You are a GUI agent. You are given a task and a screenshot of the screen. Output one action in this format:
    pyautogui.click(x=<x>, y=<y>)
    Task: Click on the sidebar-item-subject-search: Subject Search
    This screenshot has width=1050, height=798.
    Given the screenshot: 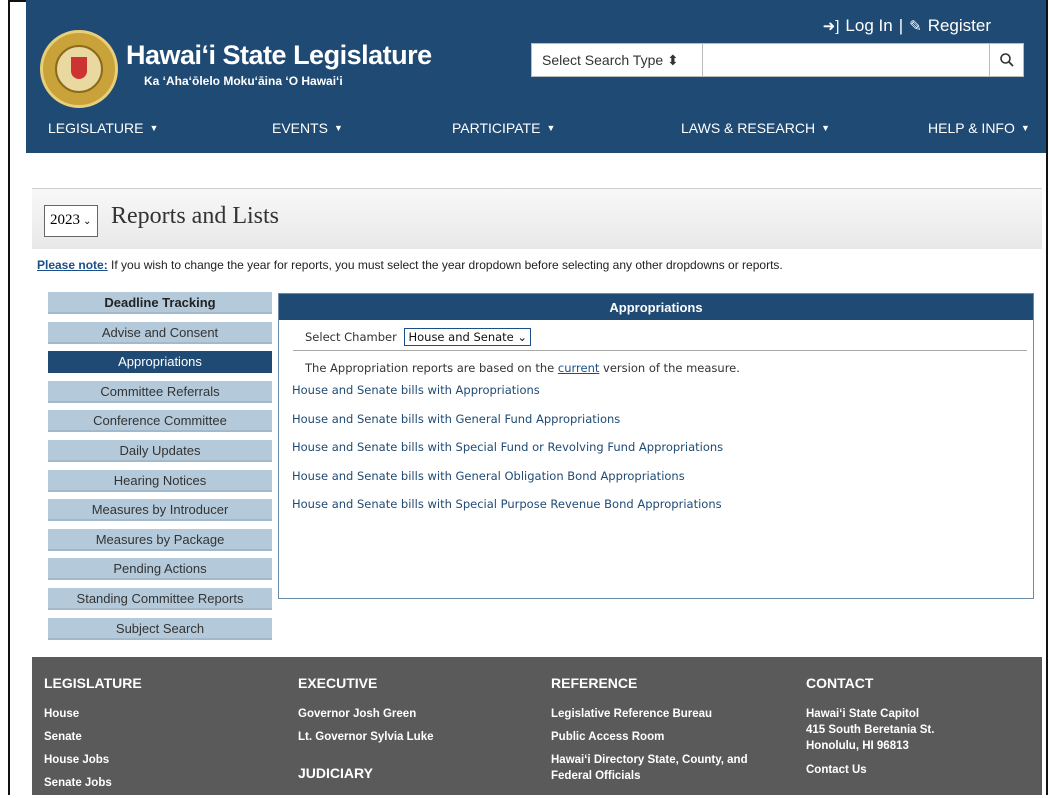 What is the action you would take?
    pyautogui.click(x=160, y=628)
    